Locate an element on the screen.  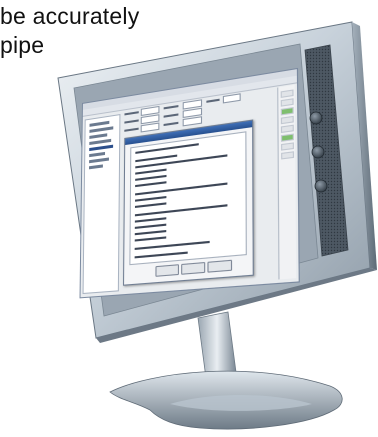
monitor-stand-neck is located at coordinates (217, 345).